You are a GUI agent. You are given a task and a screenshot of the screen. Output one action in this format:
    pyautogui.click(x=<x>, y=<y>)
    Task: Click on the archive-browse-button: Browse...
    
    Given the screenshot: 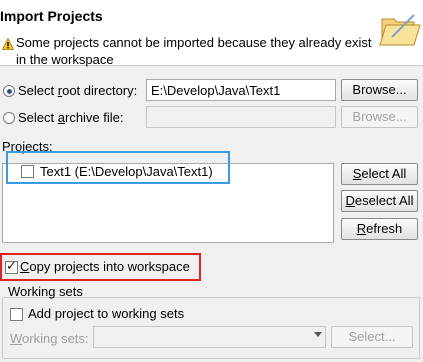 What is the action you would take?
    pyautogui.click(x=379, y=117)
    